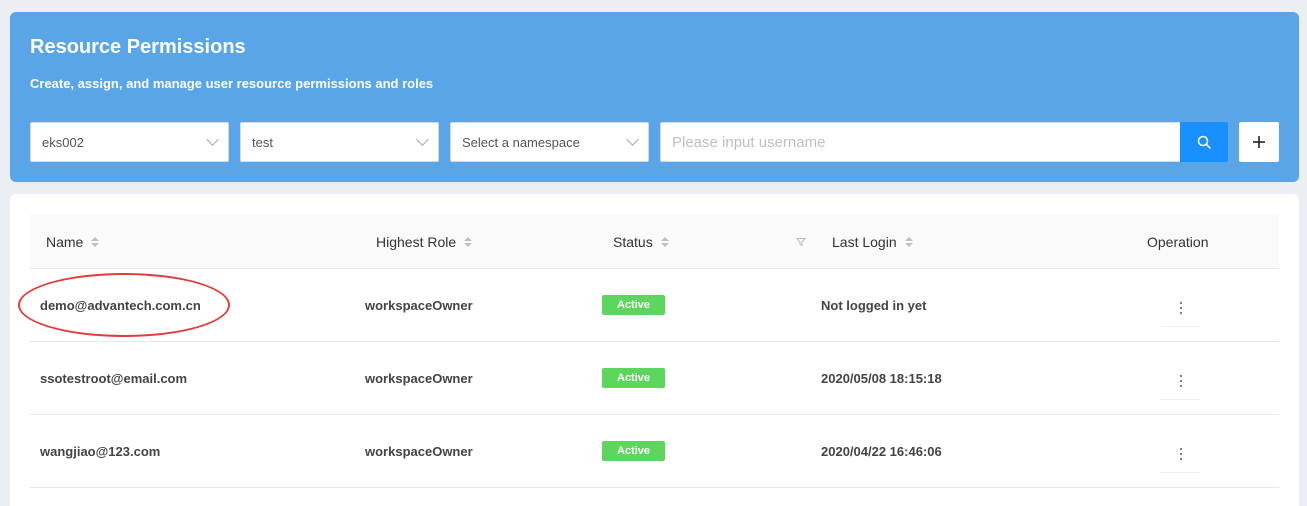 This screenshot has height=506, width=1307. What do you see at coordinates (881, 378) in the screenshot?
I see `last-login: 2020/05/08 18:15:18` at bounding box center [881, 378].